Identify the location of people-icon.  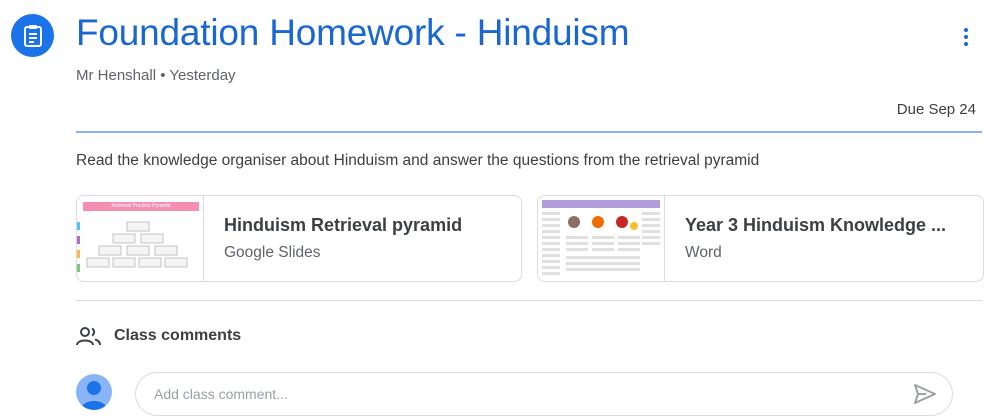
(88, 336).